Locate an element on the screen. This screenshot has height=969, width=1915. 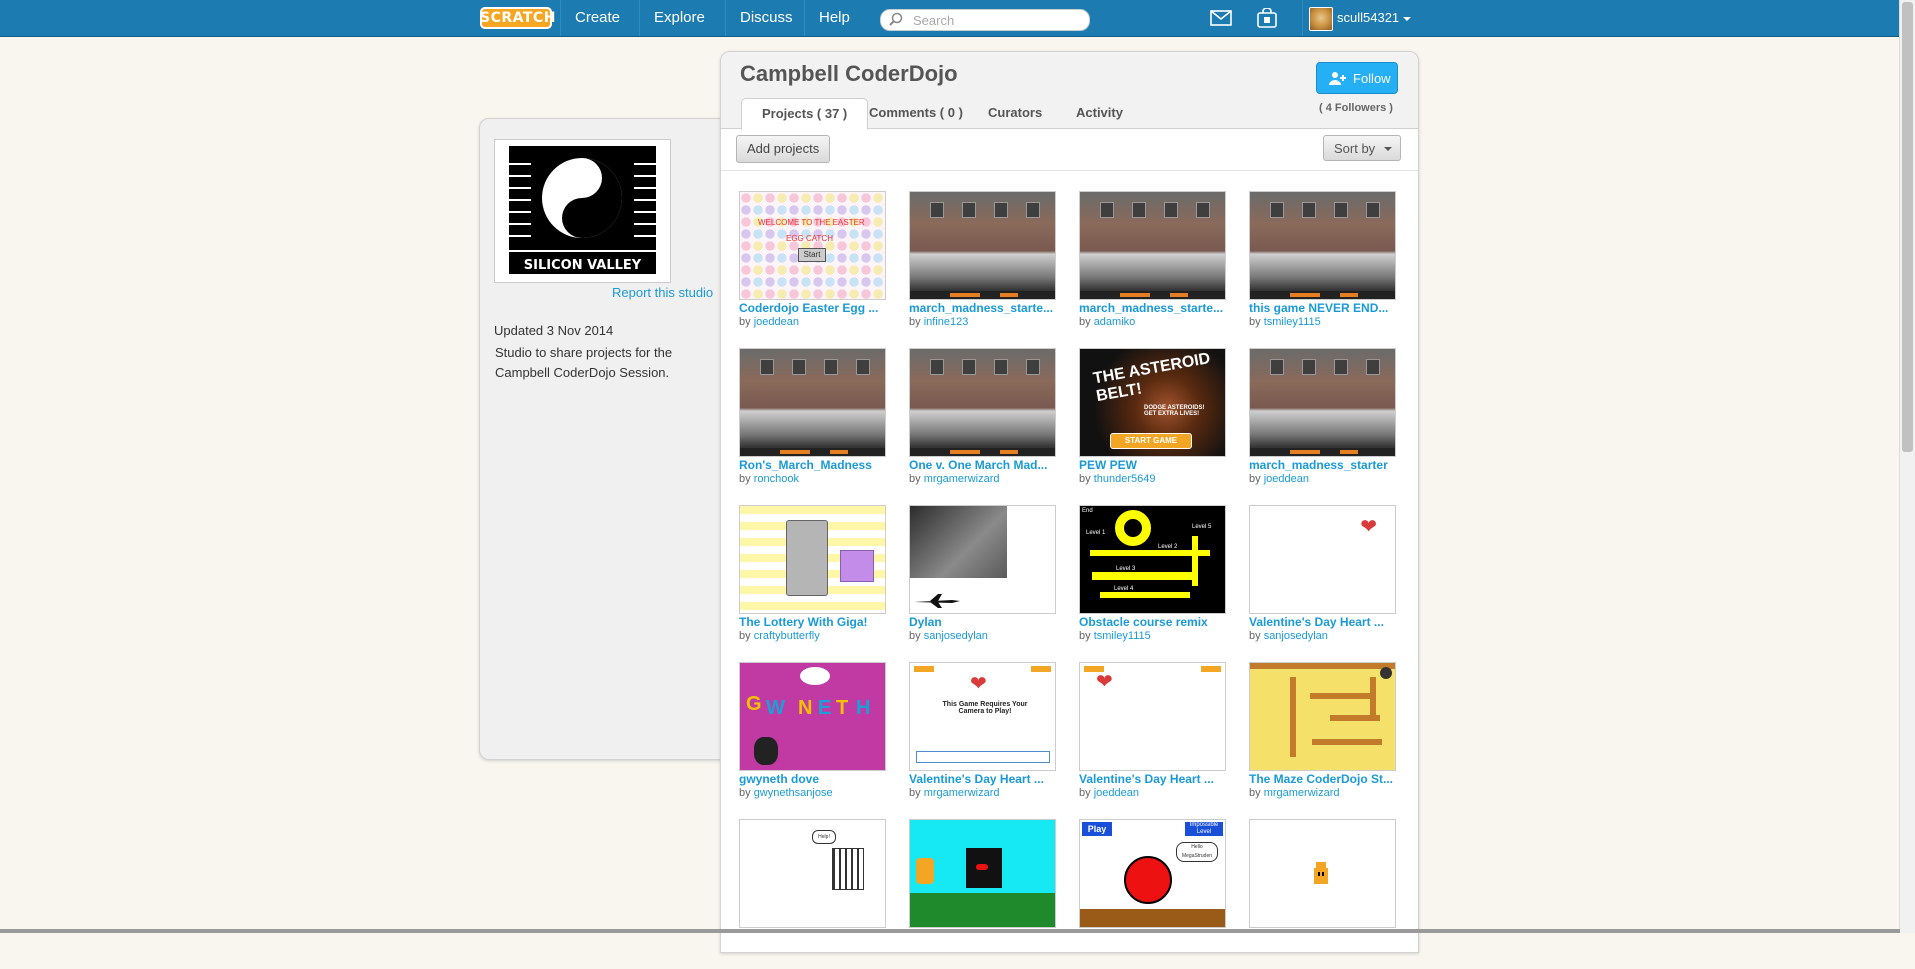
project-thumbnail: Play Impossible Level Hello MegaStruden is located at coordinates (1152, 873).